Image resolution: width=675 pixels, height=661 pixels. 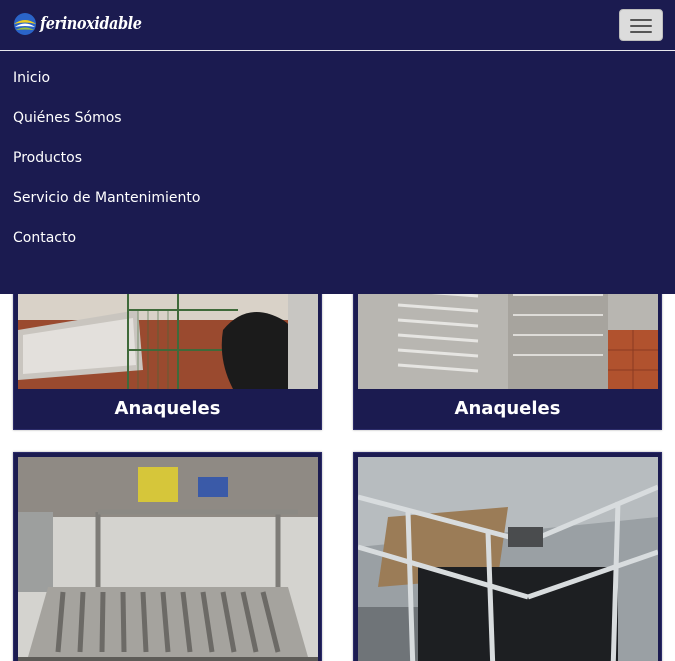 I want to click on nav-item-servicio-mantenimiento: Servicio de Mantenimiento, so click(x=337, y=198).